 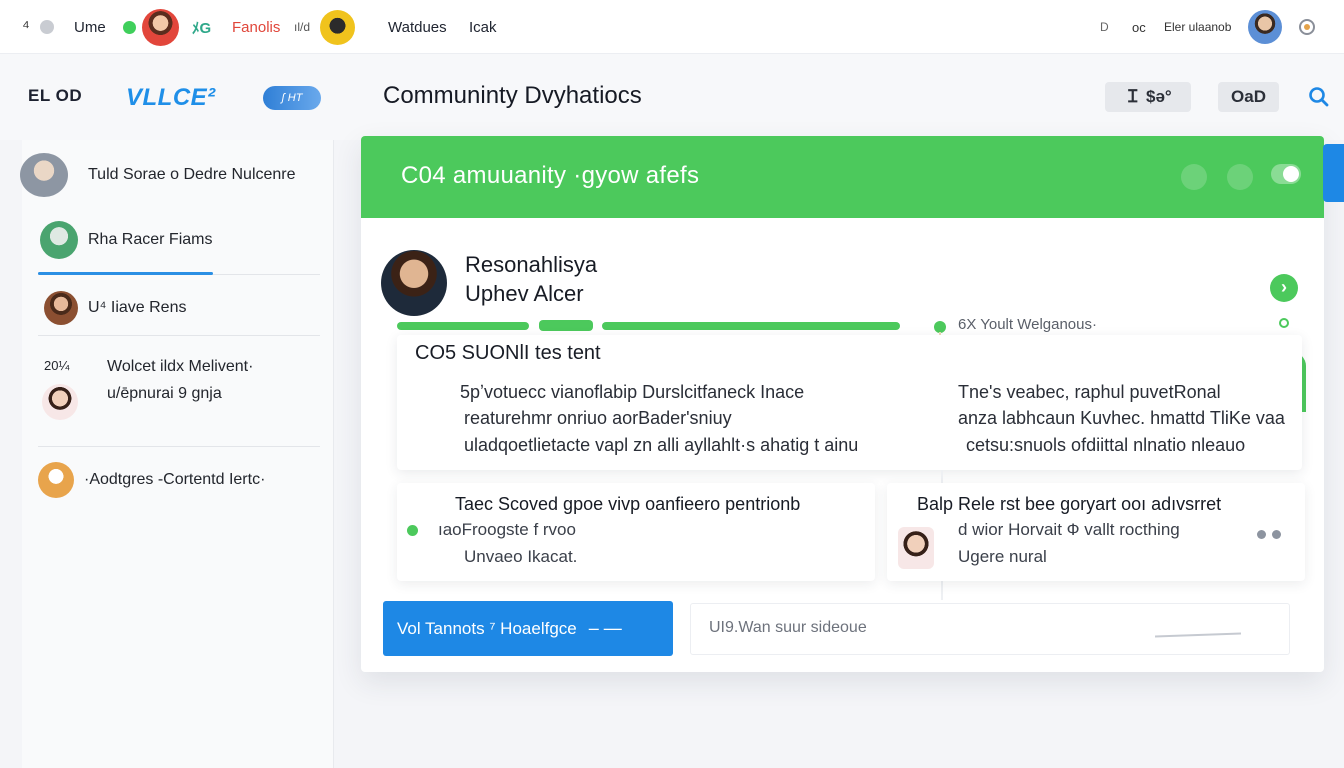 I want to click on primary-action-label: Vol Tannots ⁷ Hoaelfgce, so click(x=487, y=628).